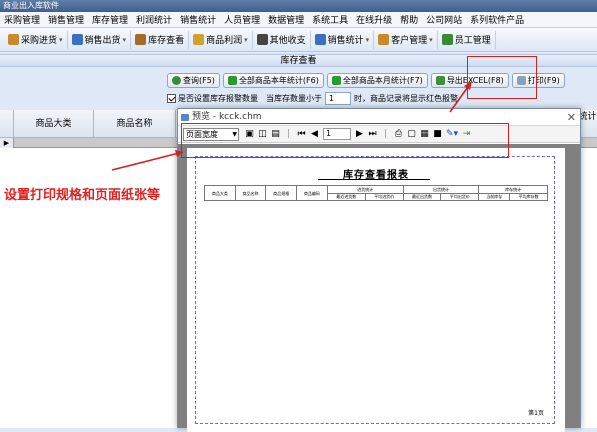  I want to click on arrow-to-print, so click(460, 98).